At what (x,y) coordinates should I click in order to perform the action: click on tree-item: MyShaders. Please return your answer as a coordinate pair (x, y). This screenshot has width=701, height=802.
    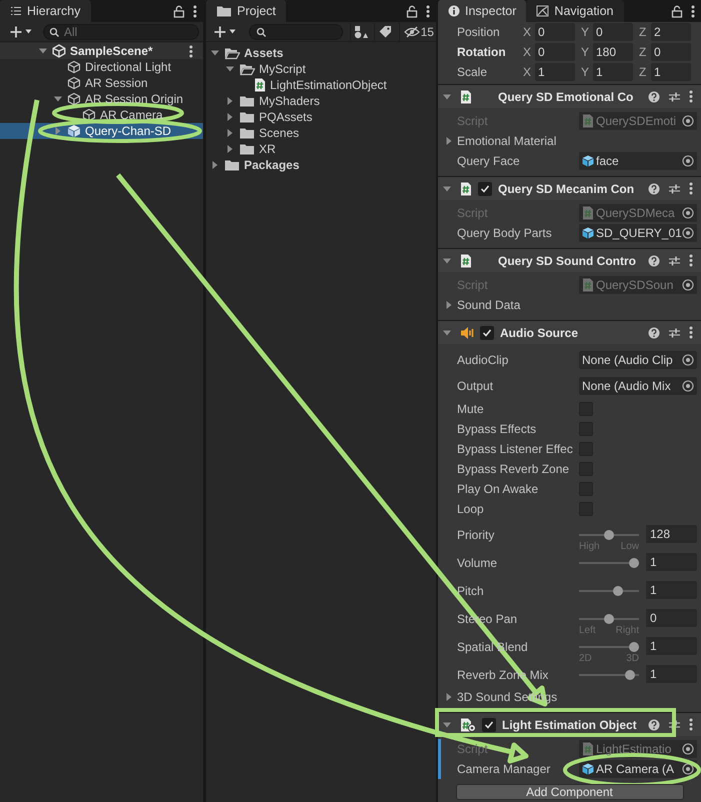
    Looking at the image, I should click on (321, 101).